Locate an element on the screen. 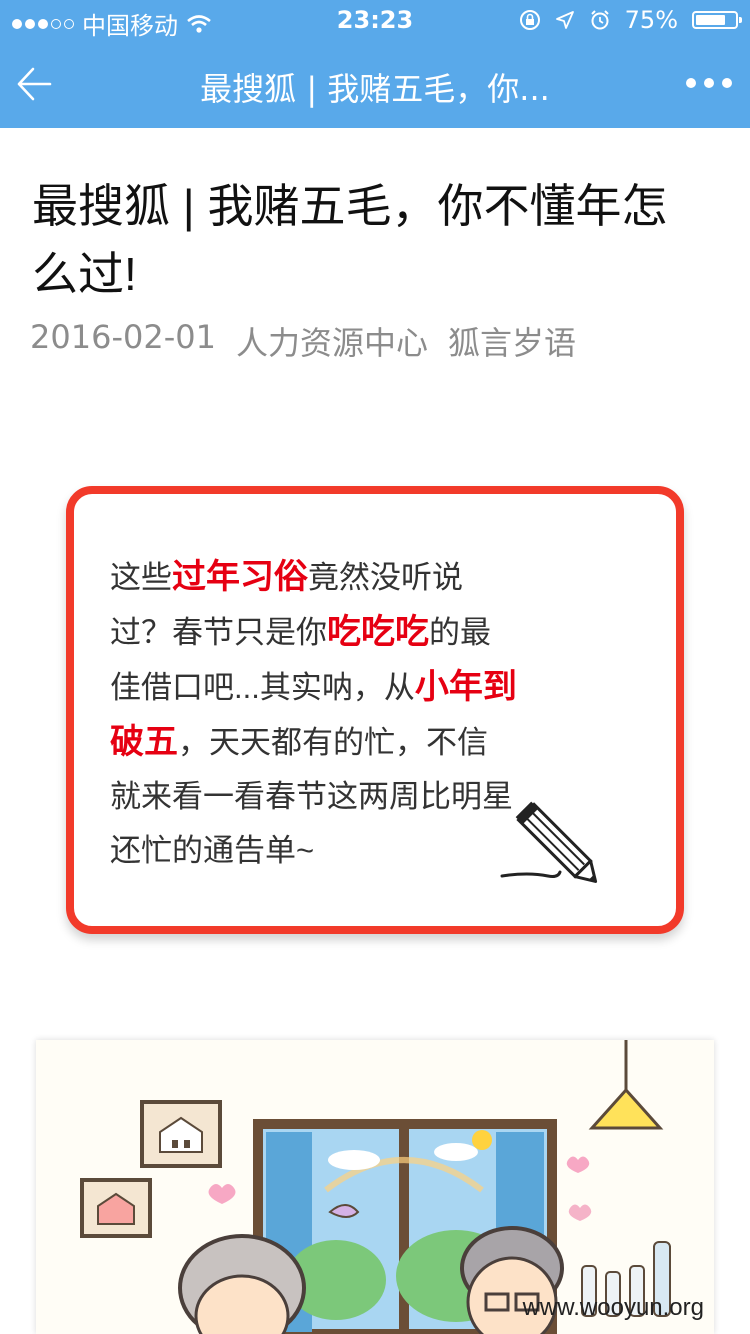 Image resolution: width=750 pixels, height=1334 pixels. pencil-icon is located at coordinates (549, 842).